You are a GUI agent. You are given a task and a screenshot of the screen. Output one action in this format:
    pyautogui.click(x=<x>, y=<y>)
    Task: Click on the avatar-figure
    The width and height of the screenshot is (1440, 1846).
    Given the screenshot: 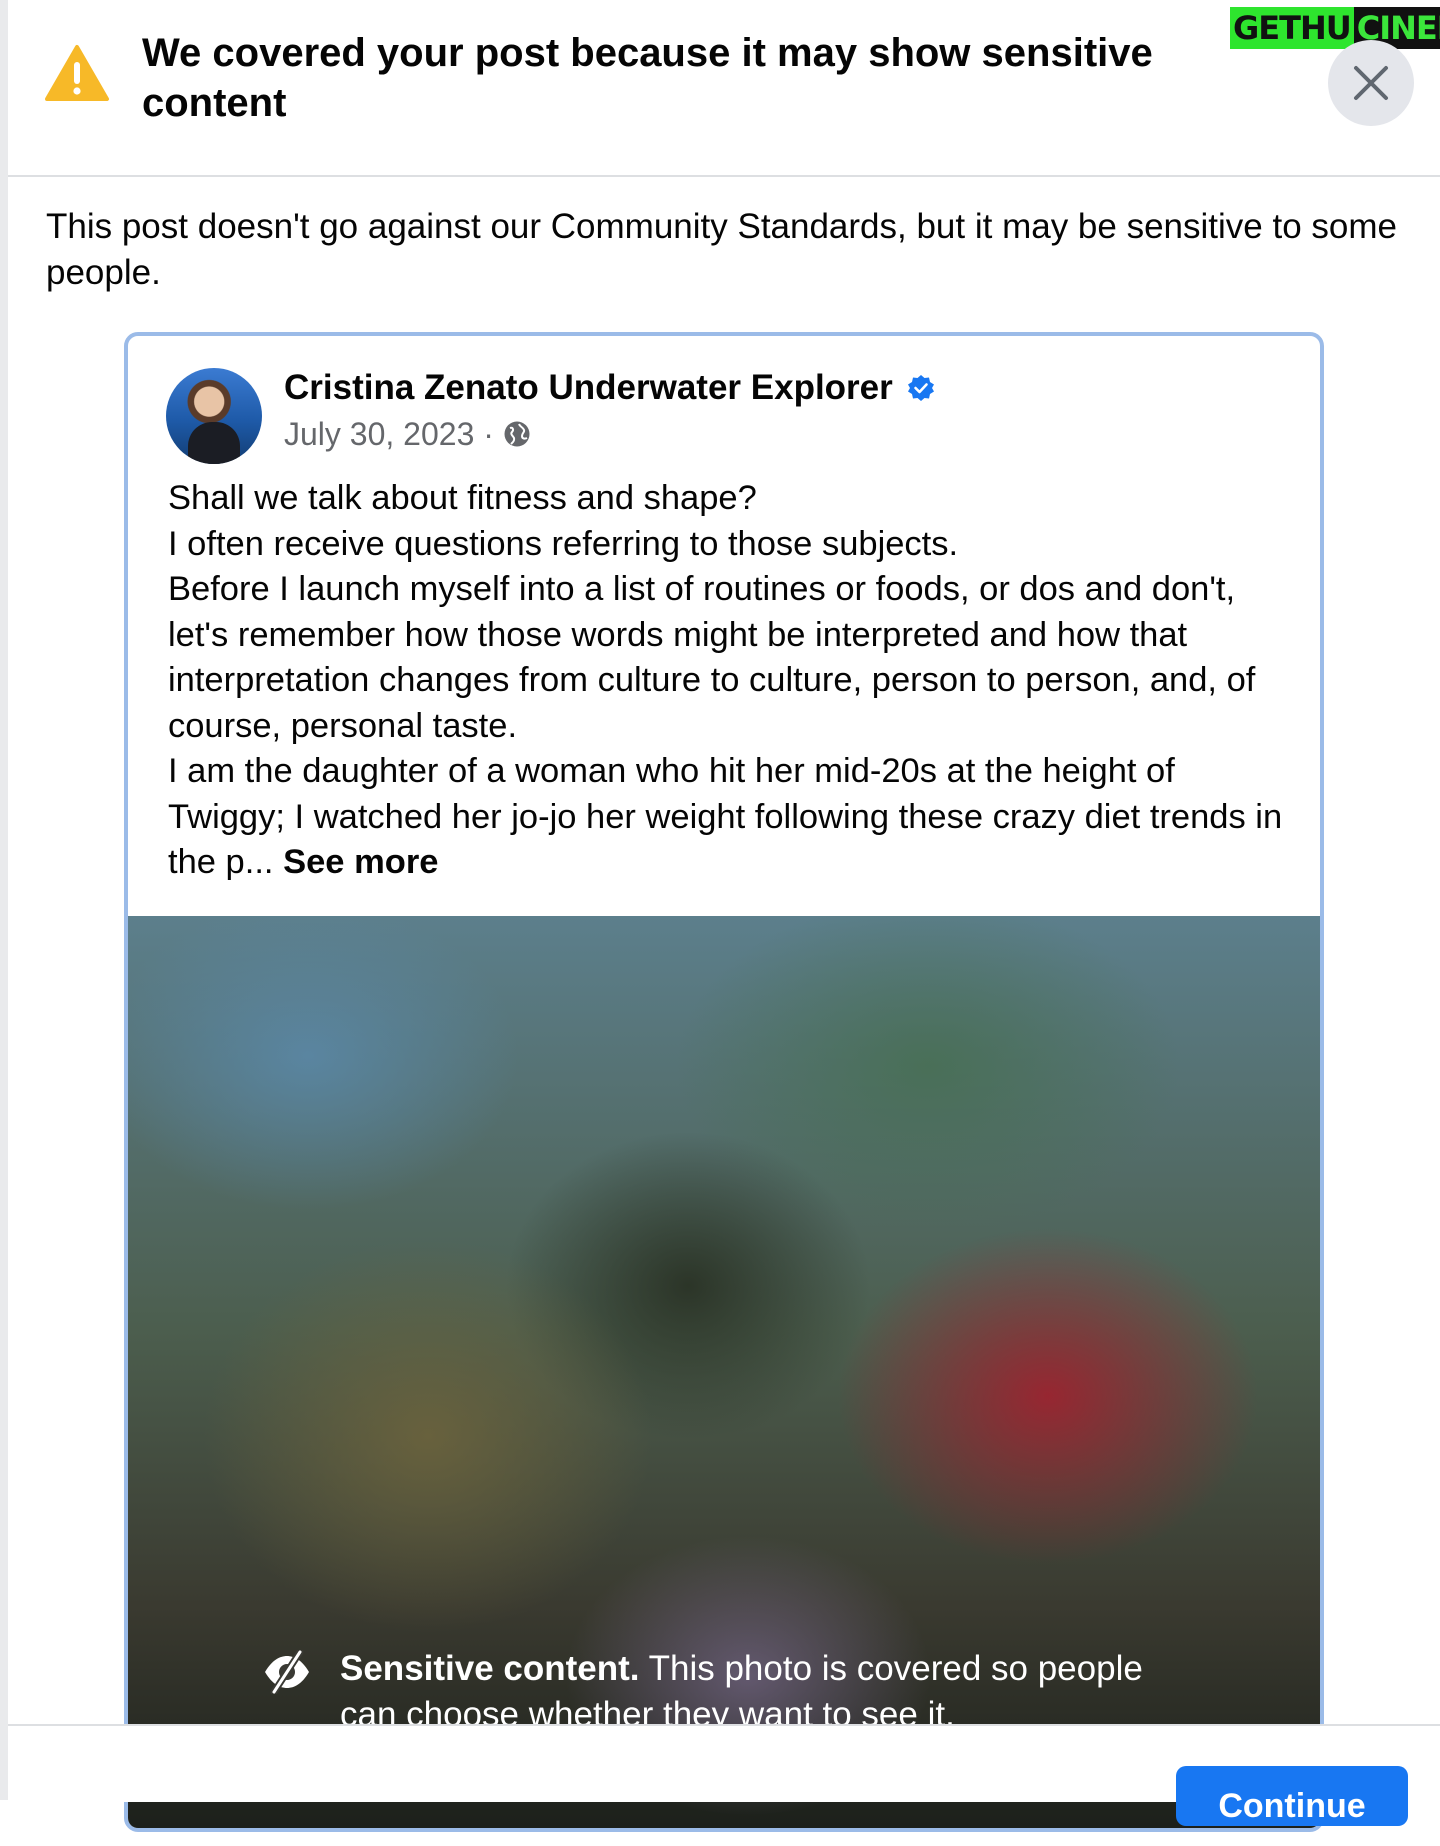 What is the action you would take?
    pyautogui.click(x=214, y=443)
    